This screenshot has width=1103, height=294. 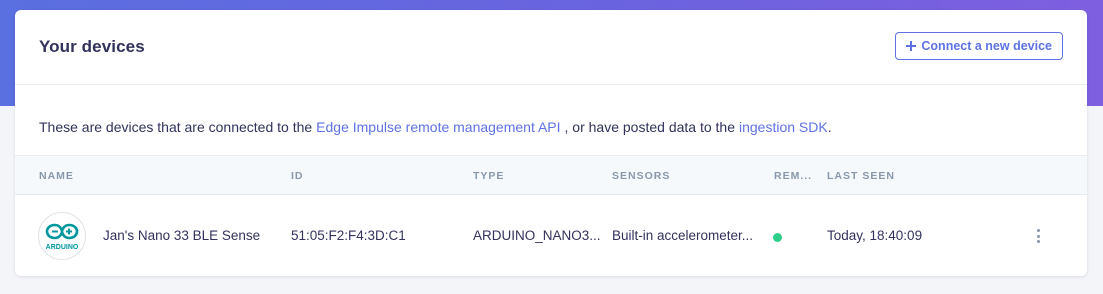 I want to click on connect-device-button: Connect a new device, so click(x=979, y=46).